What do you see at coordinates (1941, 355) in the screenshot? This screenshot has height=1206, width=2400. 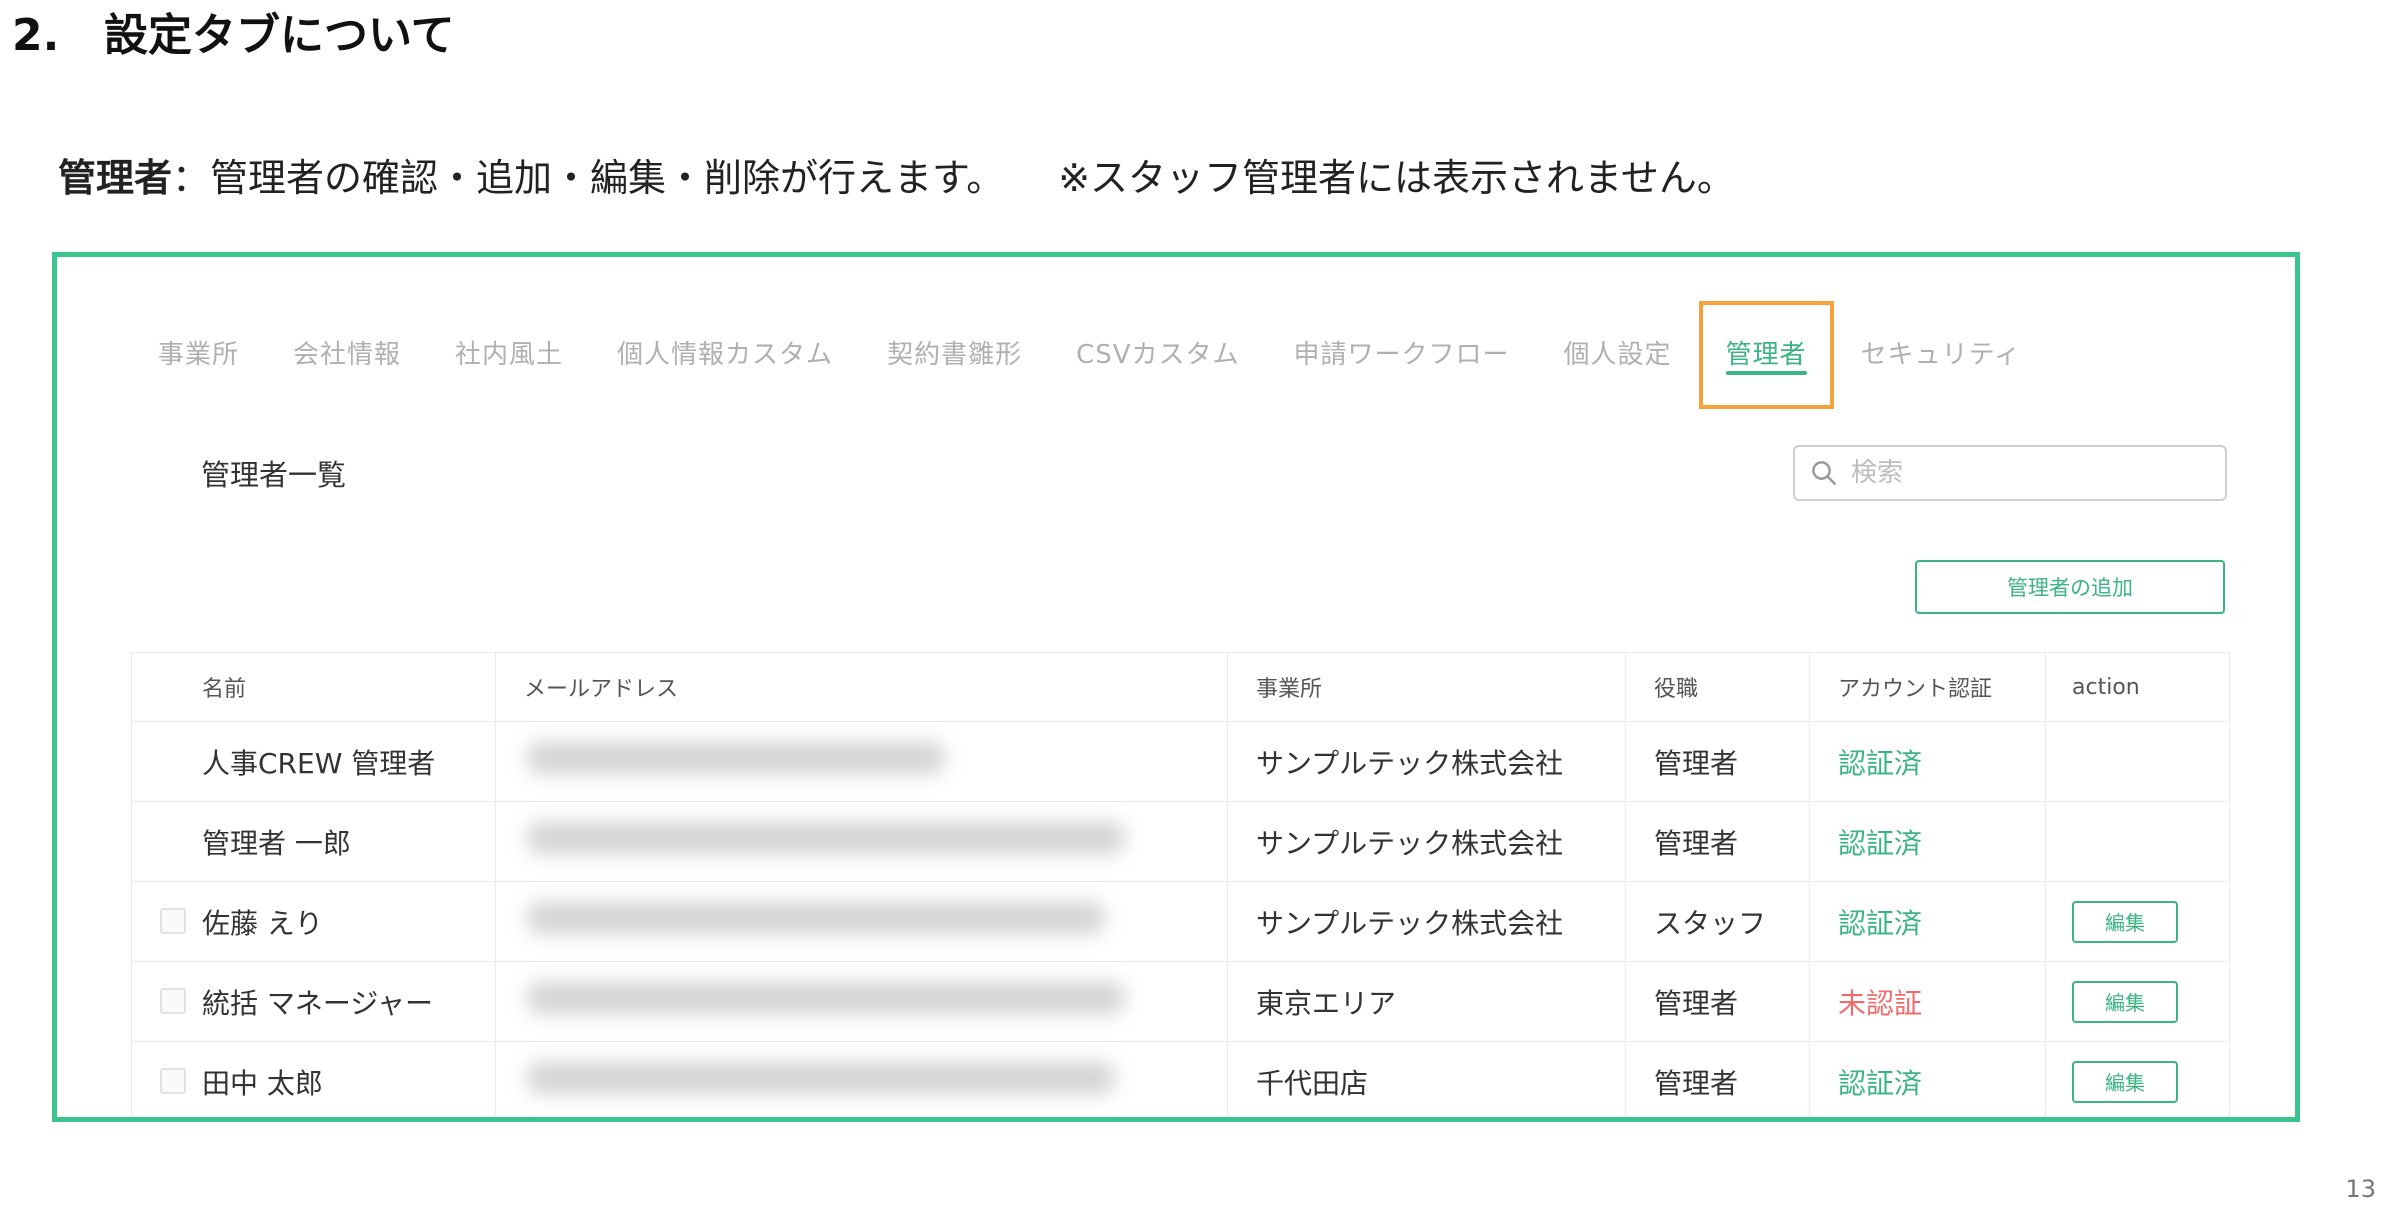 I see `tab-security: セキュリティ` at bounding box center [1941, 355].